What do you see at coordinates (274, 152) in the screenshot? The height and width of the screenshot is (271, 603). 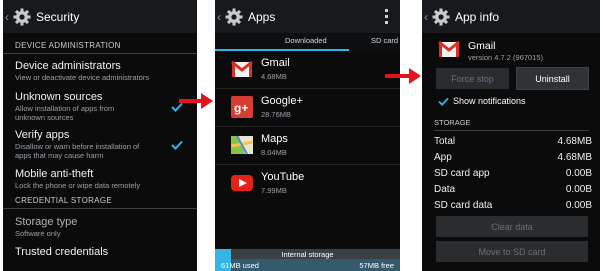 I see `app-size: 8.04MB` at bounding box center [274, 152].